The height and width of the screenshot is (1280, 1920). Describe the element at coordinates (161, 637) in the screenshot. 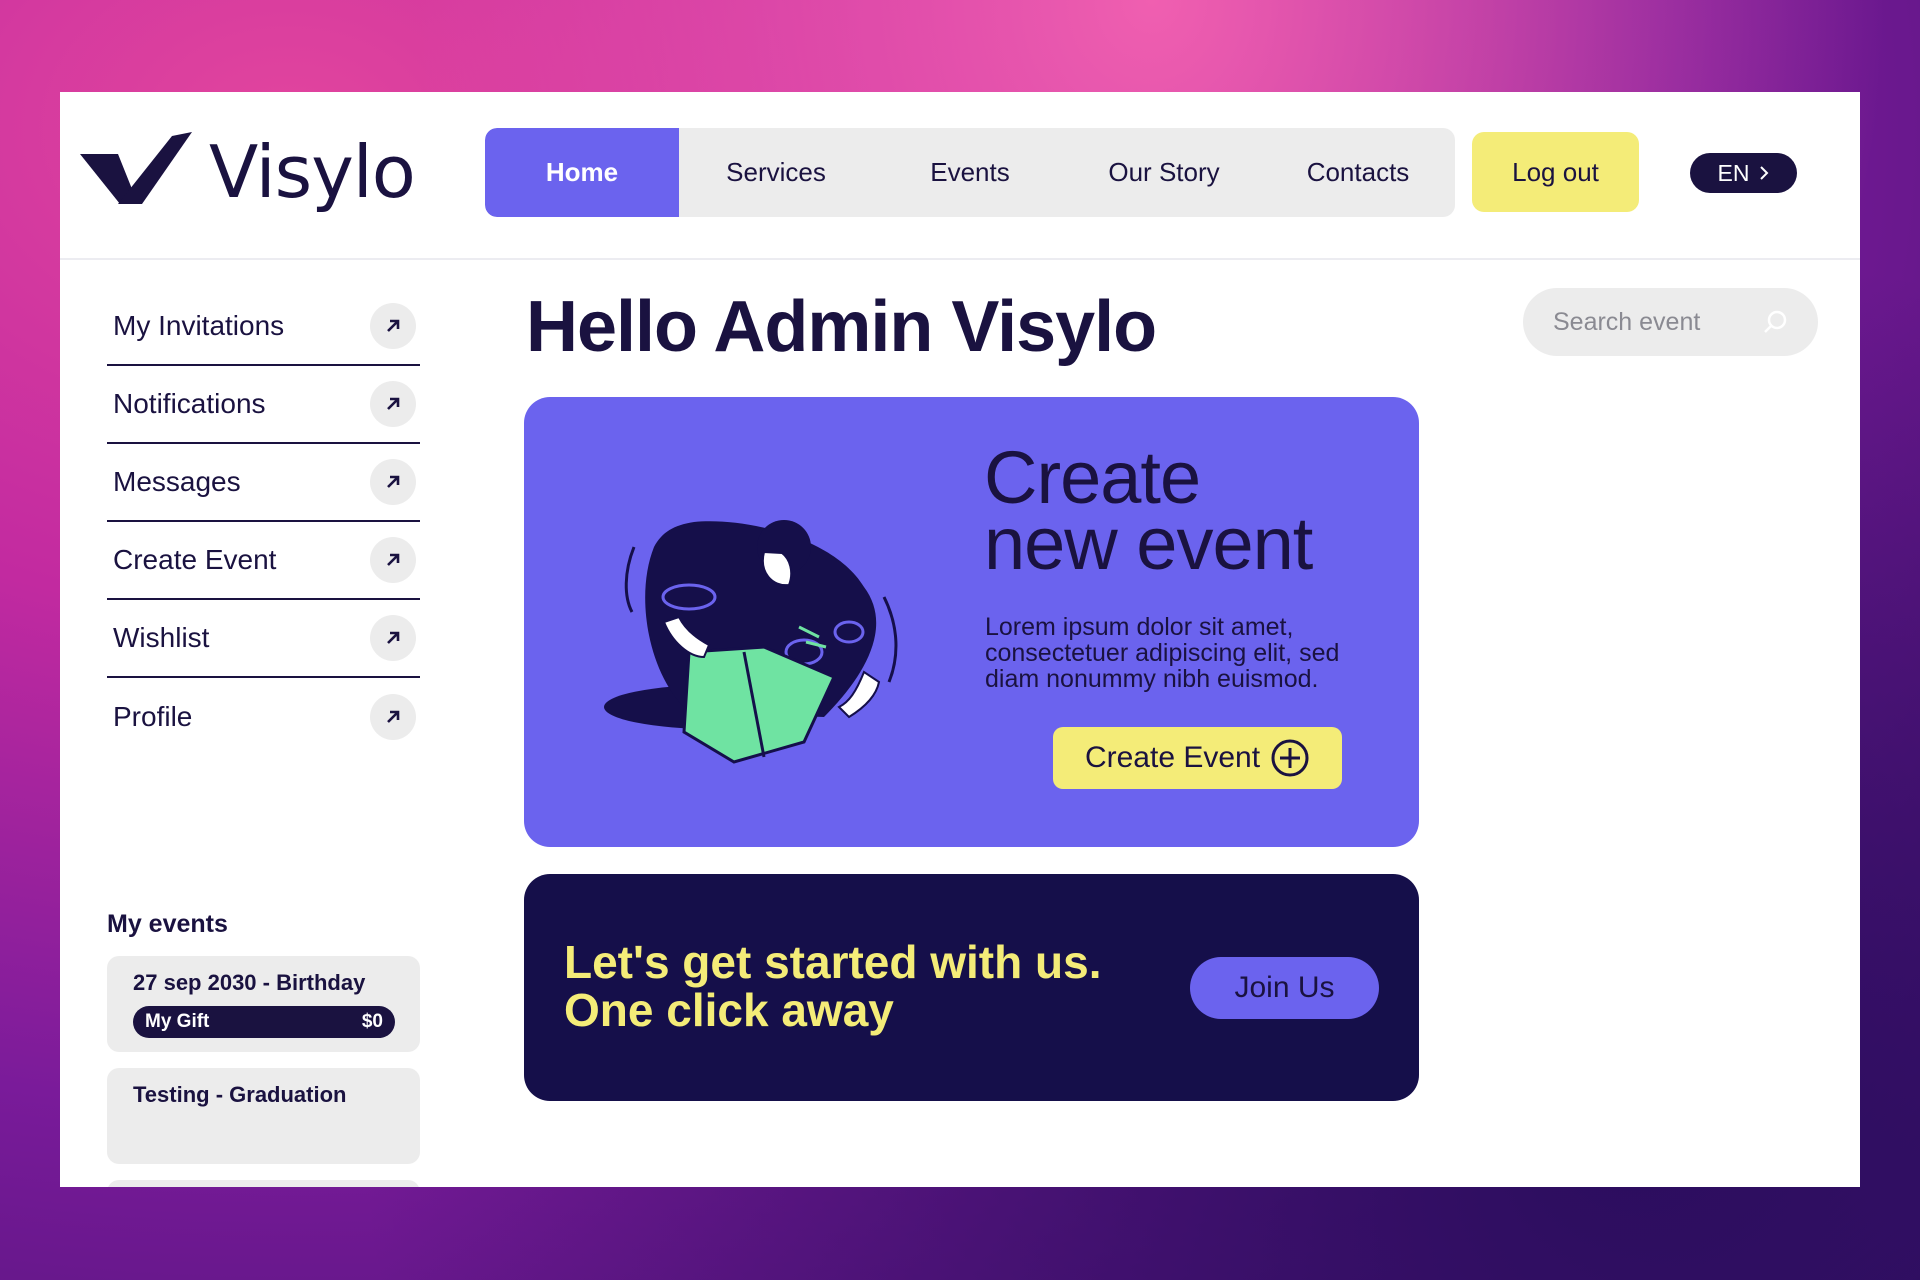

I see `sidebar-item-label: Wishlist` at that location.